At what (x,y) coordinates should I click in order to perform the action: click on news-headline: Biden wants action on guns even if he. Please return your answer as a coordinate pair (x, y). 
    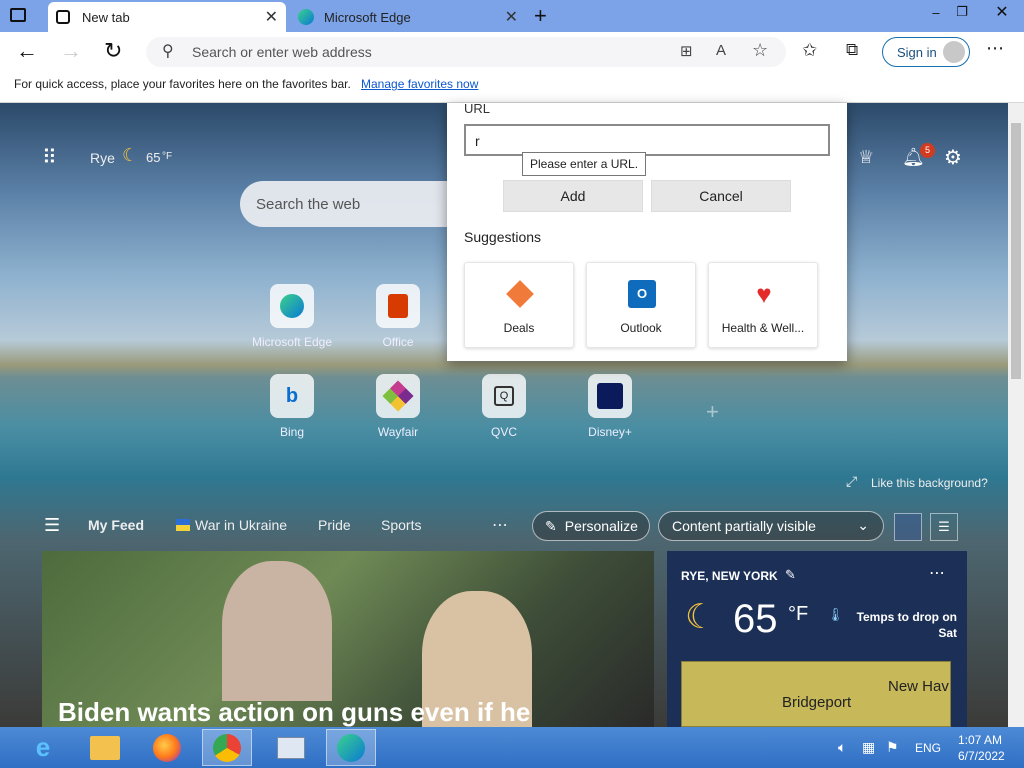
    Looking at the image, I should click on (294, 712).